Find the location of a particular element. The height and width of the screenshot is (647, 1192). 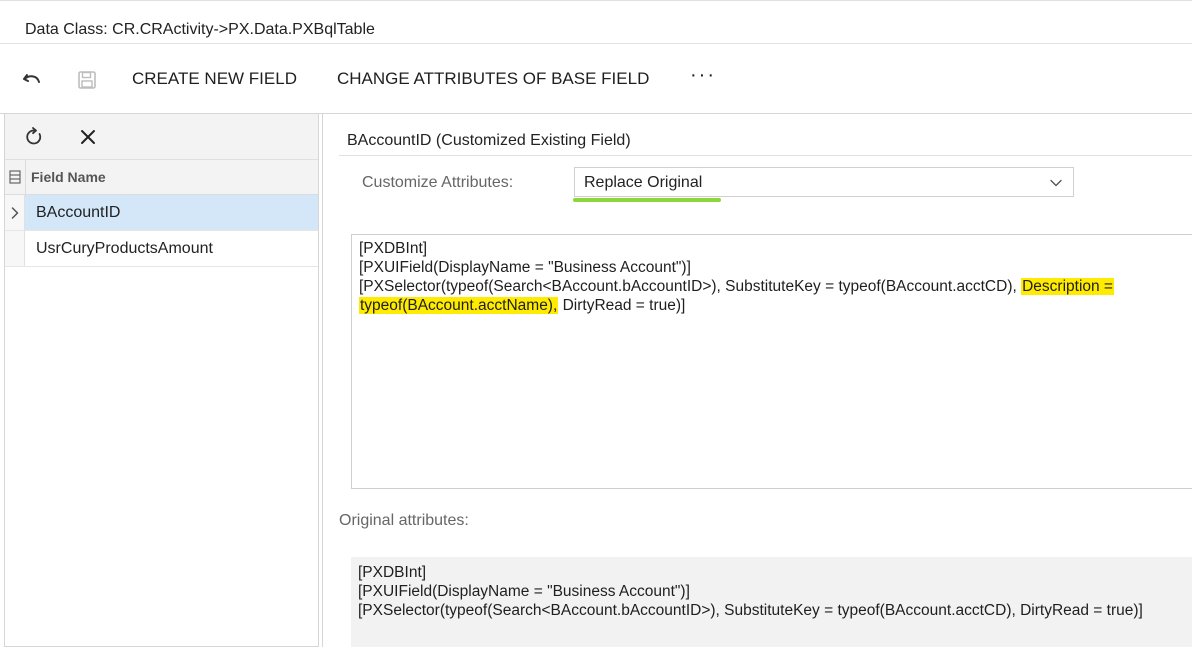

header-separator is located at coordinates (25, 177).